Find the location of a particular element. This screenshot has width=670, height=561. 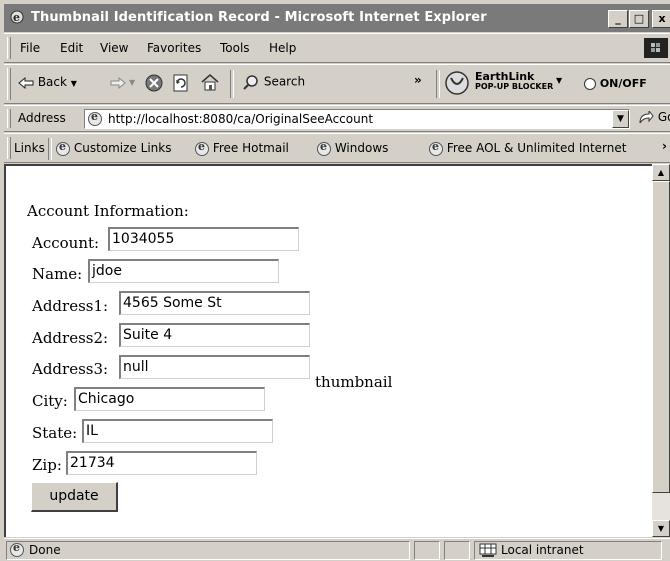

menu-help: Help is located at coordinates (282, 48).